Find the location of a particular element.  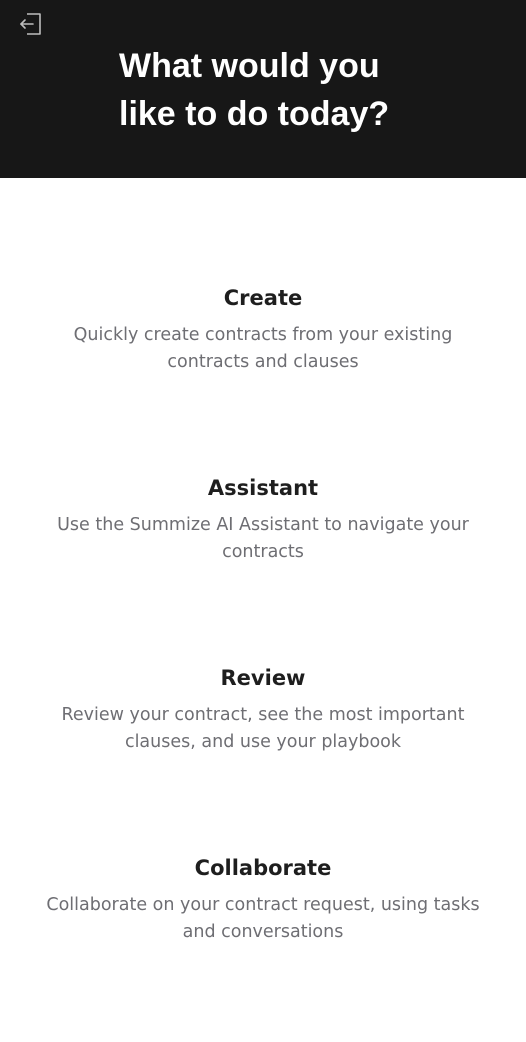

option-title: Review is located at coordinates (263, 678).